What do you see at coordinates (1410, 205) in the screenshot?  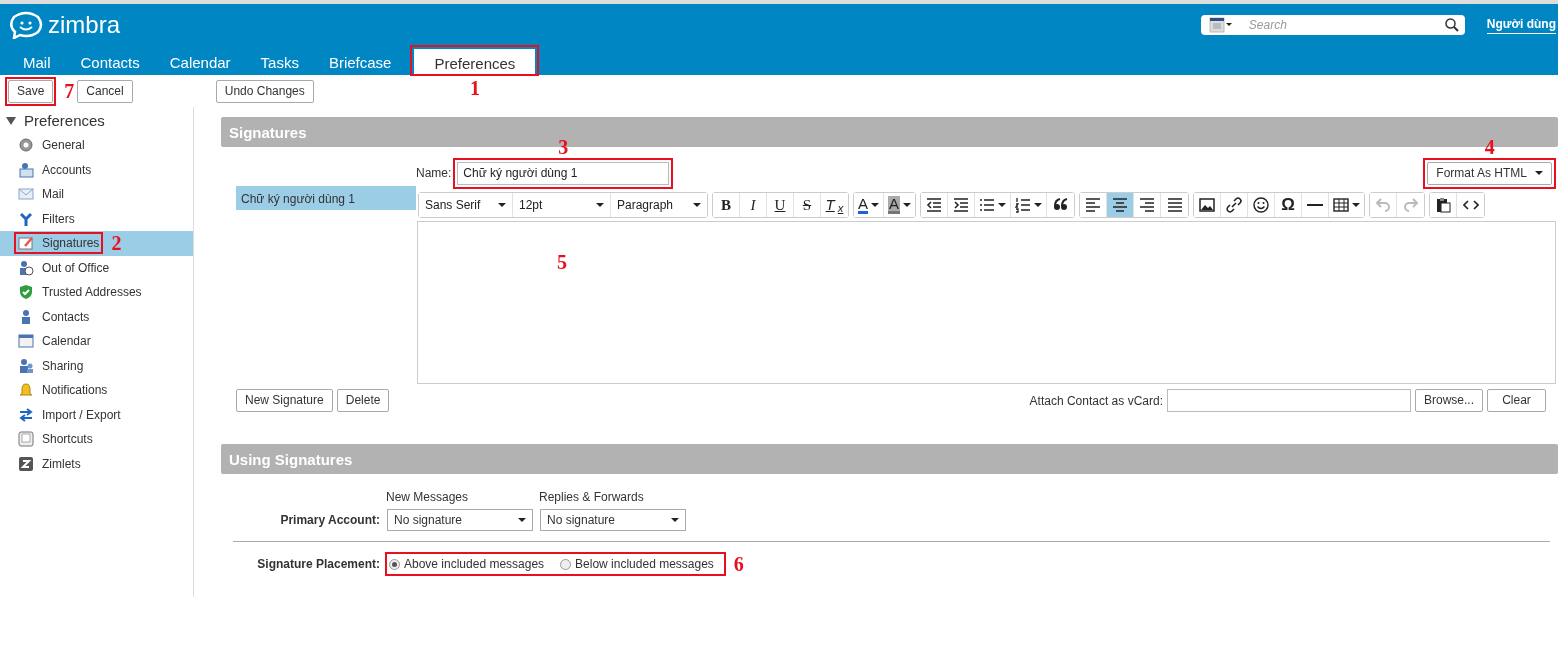 I see `redo-icon` at bounding box center [1410, 205].